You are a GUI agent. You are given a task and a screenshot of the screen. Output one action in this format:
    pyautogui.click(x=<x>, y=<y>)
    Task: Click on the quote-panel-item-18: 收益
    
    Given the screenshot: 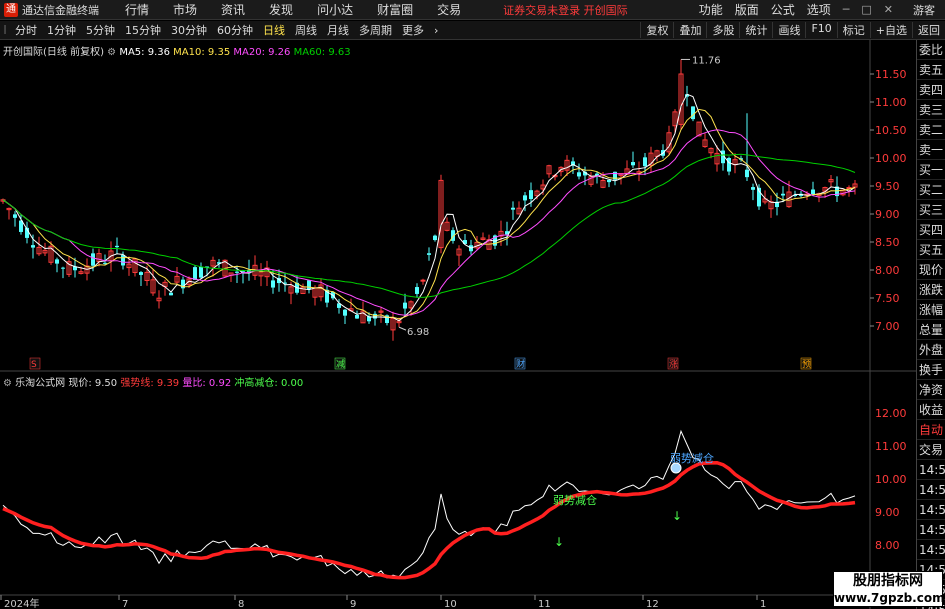 What is the action you would take?
    pyautogui.click(x=931, y=410)
    